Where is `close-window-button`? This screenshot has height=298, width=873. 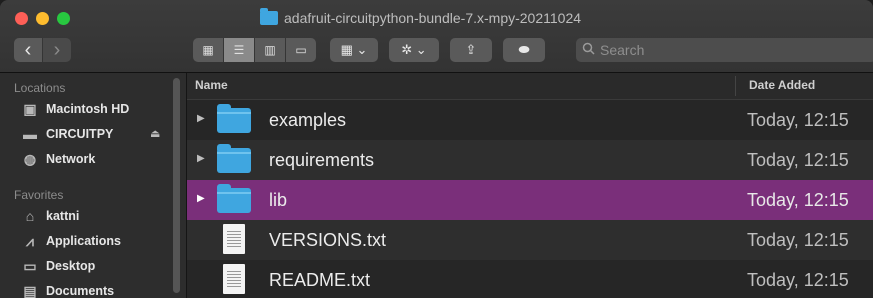
close-window-button is located at coordinates (21, 18).